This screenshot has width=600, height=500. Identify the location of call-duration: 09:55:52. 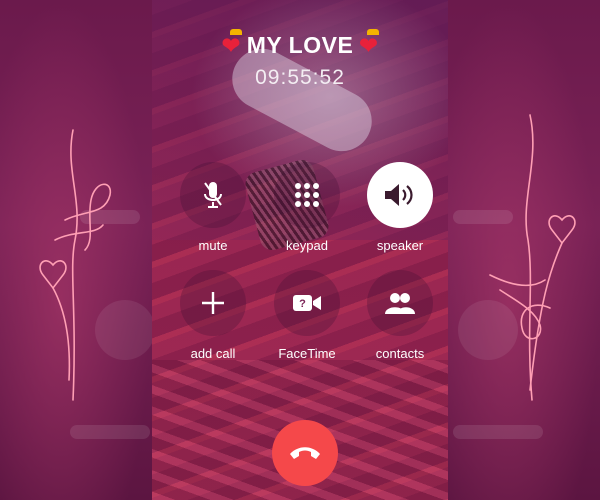
(300, 77).